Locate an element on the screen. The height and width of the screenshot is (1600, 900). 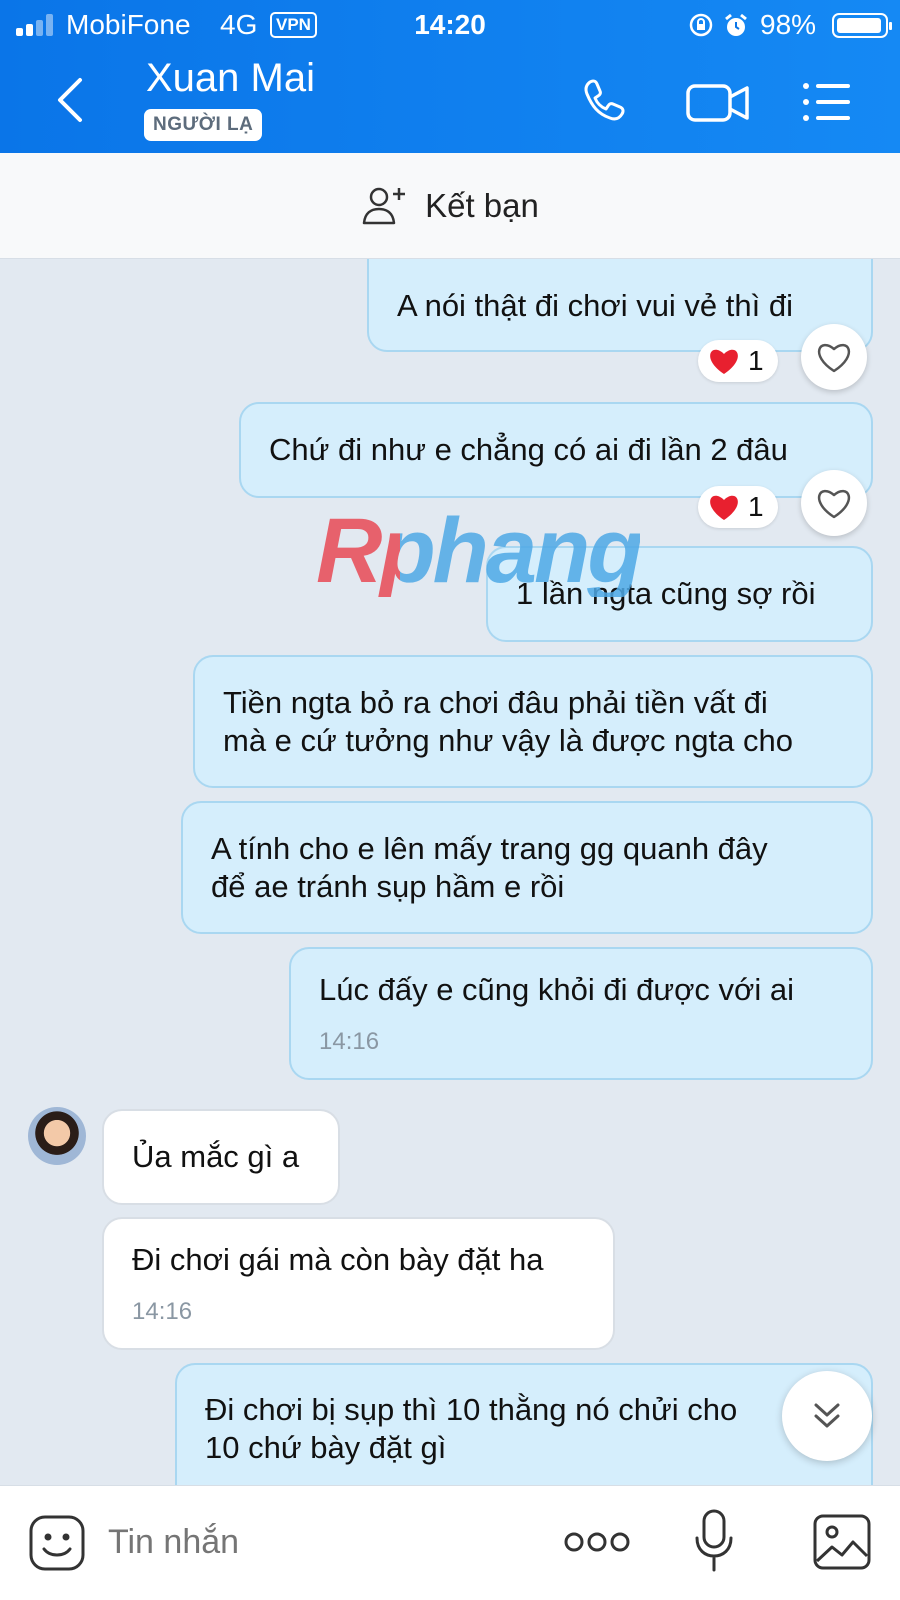
message-text: A tính cho e lên mấy trang gg quanh đây is located at coordinates (489, 848).